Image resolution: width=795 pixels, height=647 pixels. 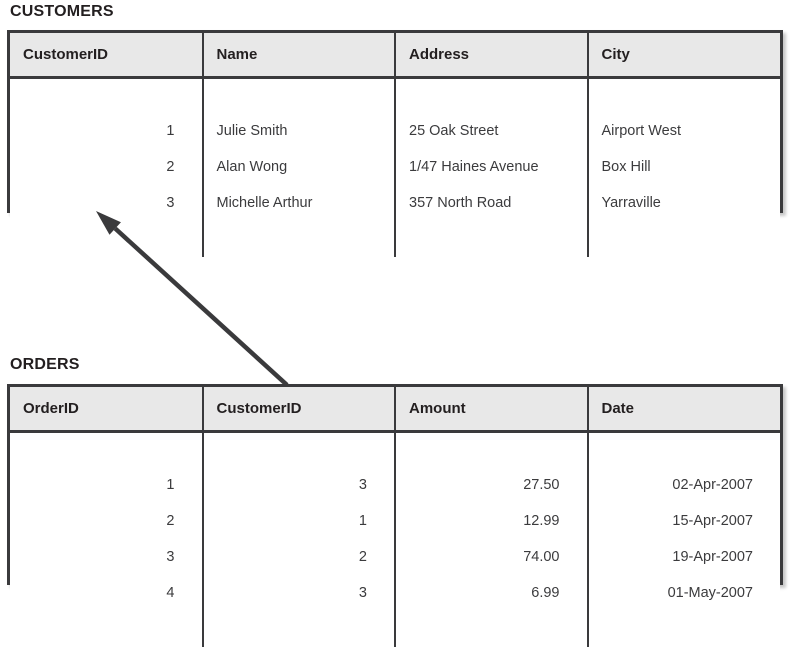 I want to click on customers-table-head: CustomerID Name Address City, so click(x=395, y=56).